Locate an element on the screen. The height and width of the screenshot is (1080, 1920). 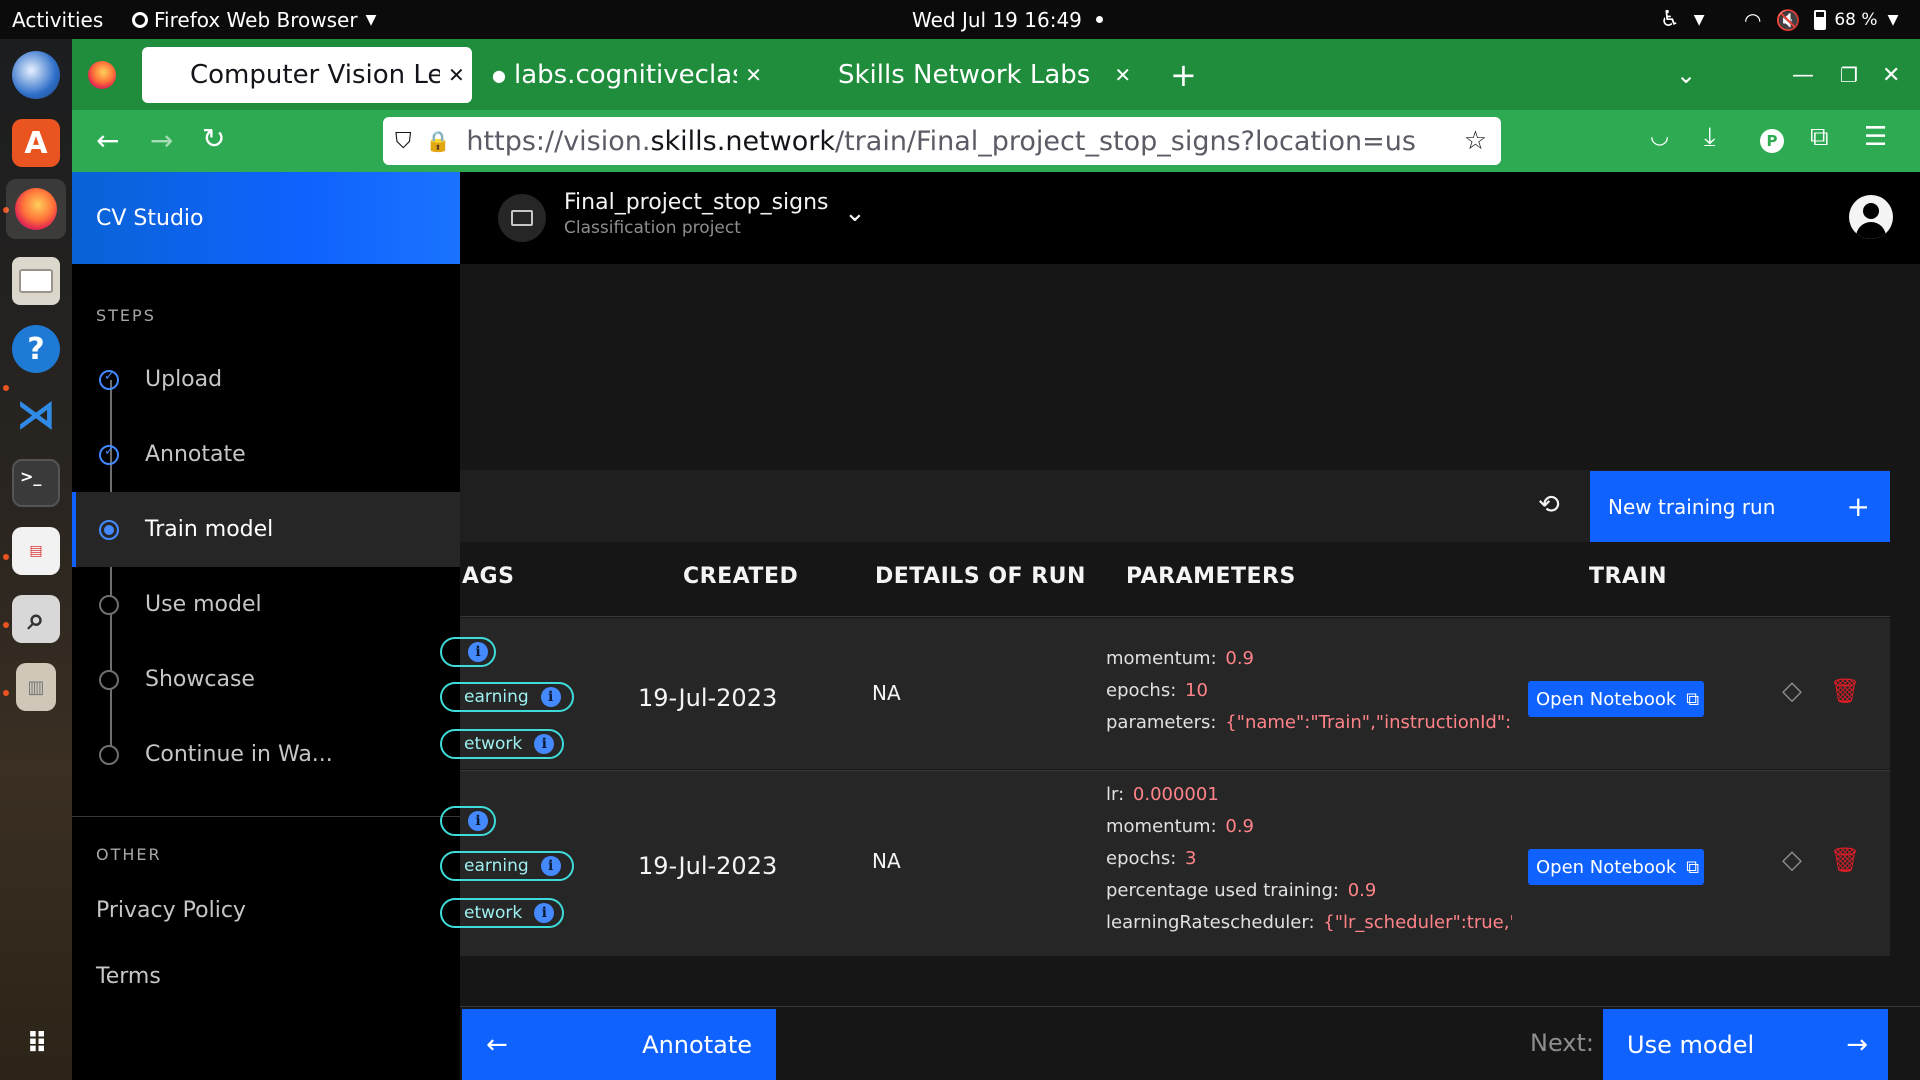
back-to-annotate-button: ← Annotate is located at coordinates (619, 1044).